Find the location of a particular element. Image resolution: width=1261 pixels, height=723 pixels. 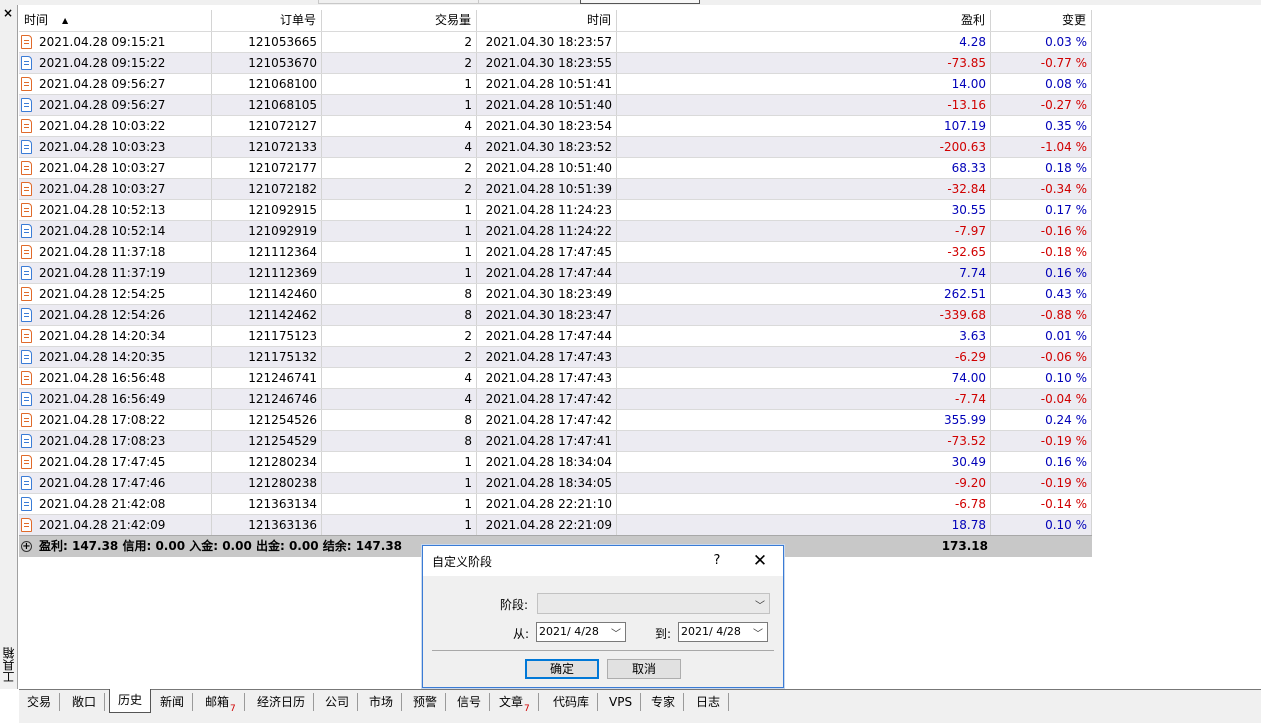

cell-change: 0.08 % is located at coordinates (1041, 84).